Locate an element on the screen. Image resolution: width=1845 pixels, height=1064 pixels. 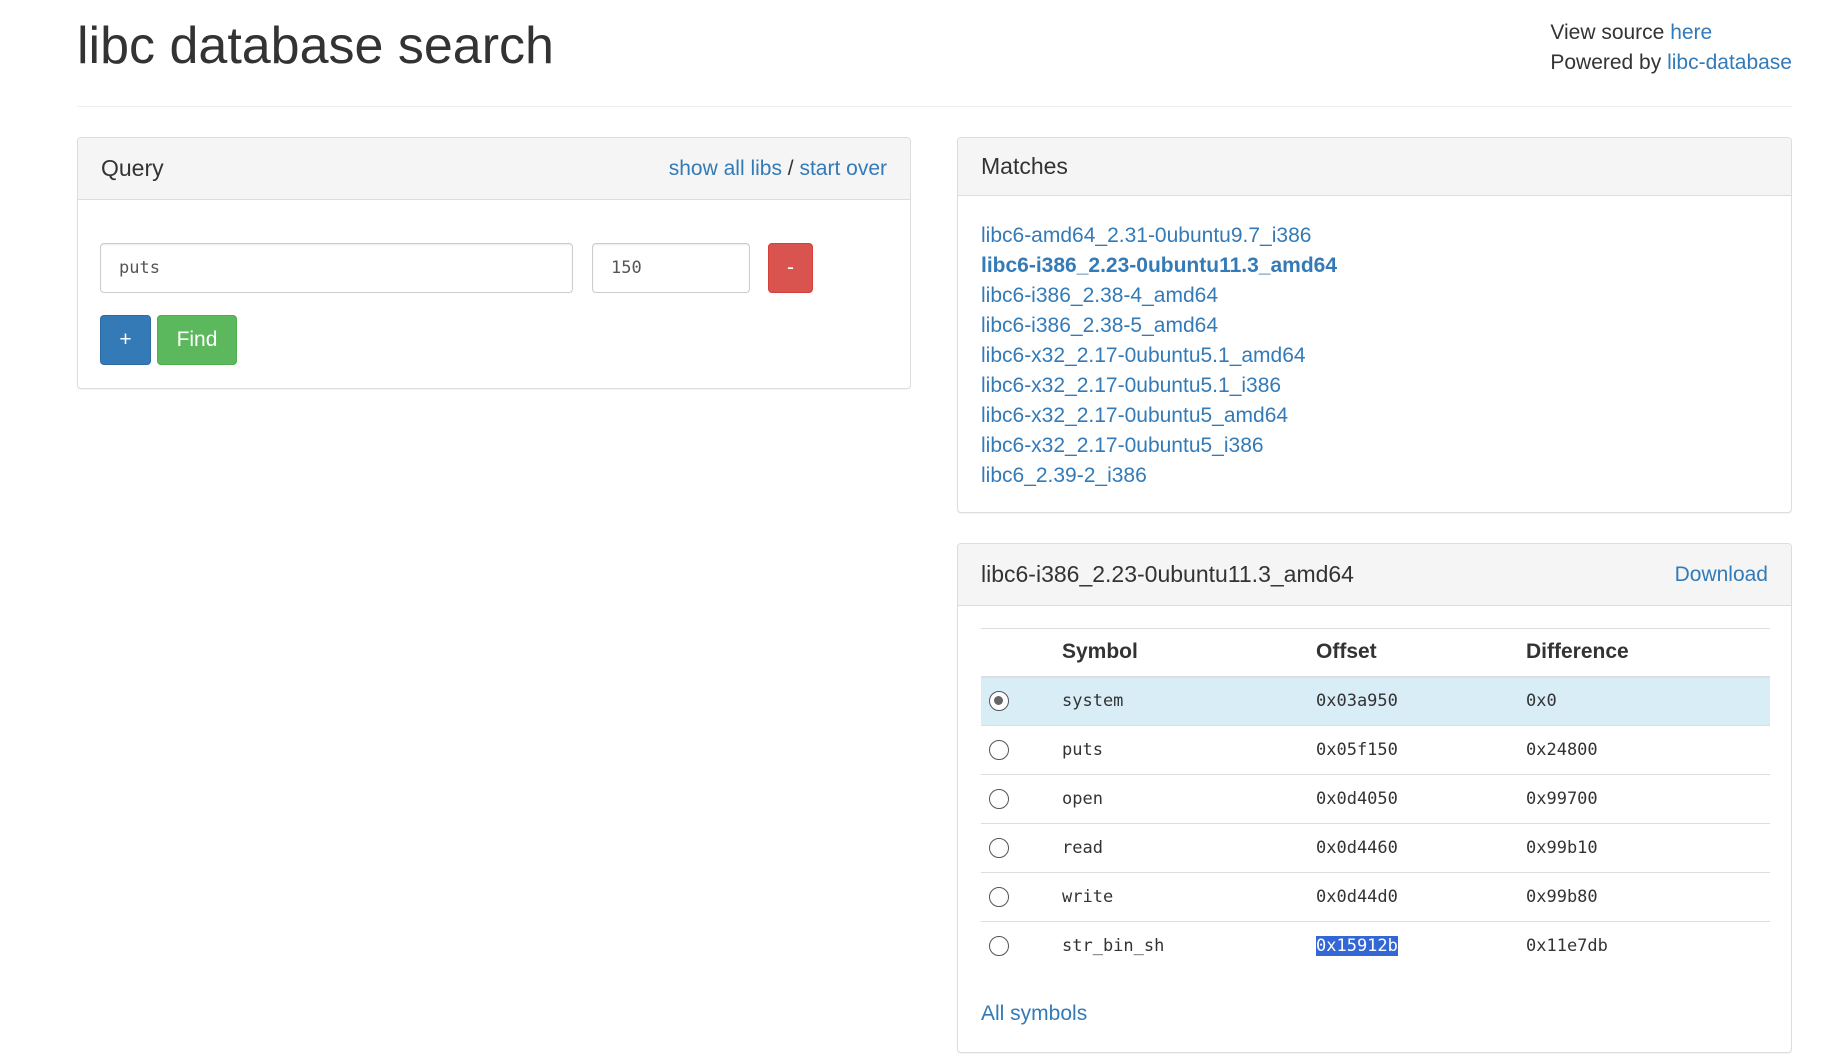
match-link: libc6-i386_2.38-4_amd64 is located at coordinates (1099, 295).